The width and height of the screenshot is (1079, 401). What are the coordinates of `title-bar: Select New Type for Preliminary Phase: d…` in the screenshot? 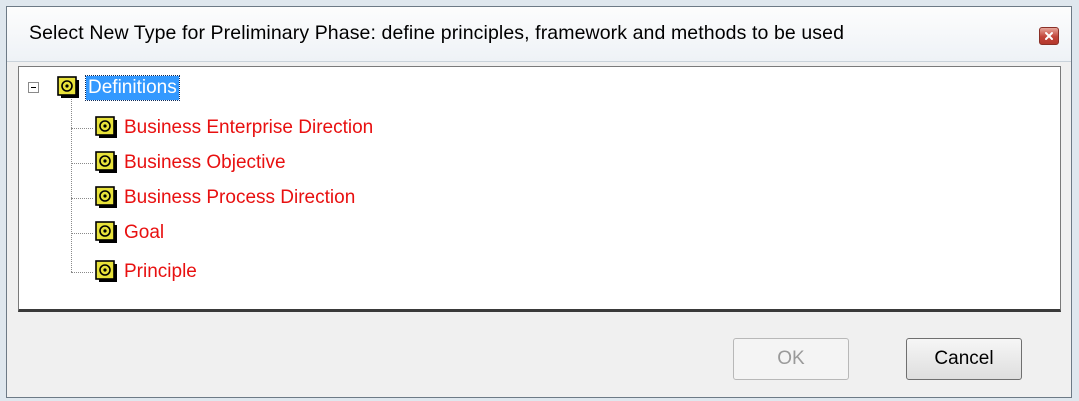 It's located at (539, 34).